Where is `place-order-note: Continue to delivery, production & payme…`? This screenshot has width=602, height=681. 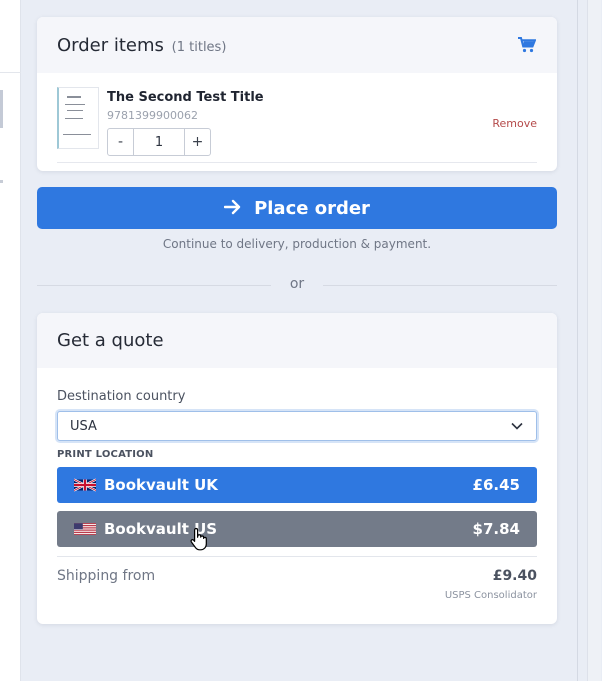
place-order-note: Continue to delivery, production & payme… is located at coordinates (297, 244).